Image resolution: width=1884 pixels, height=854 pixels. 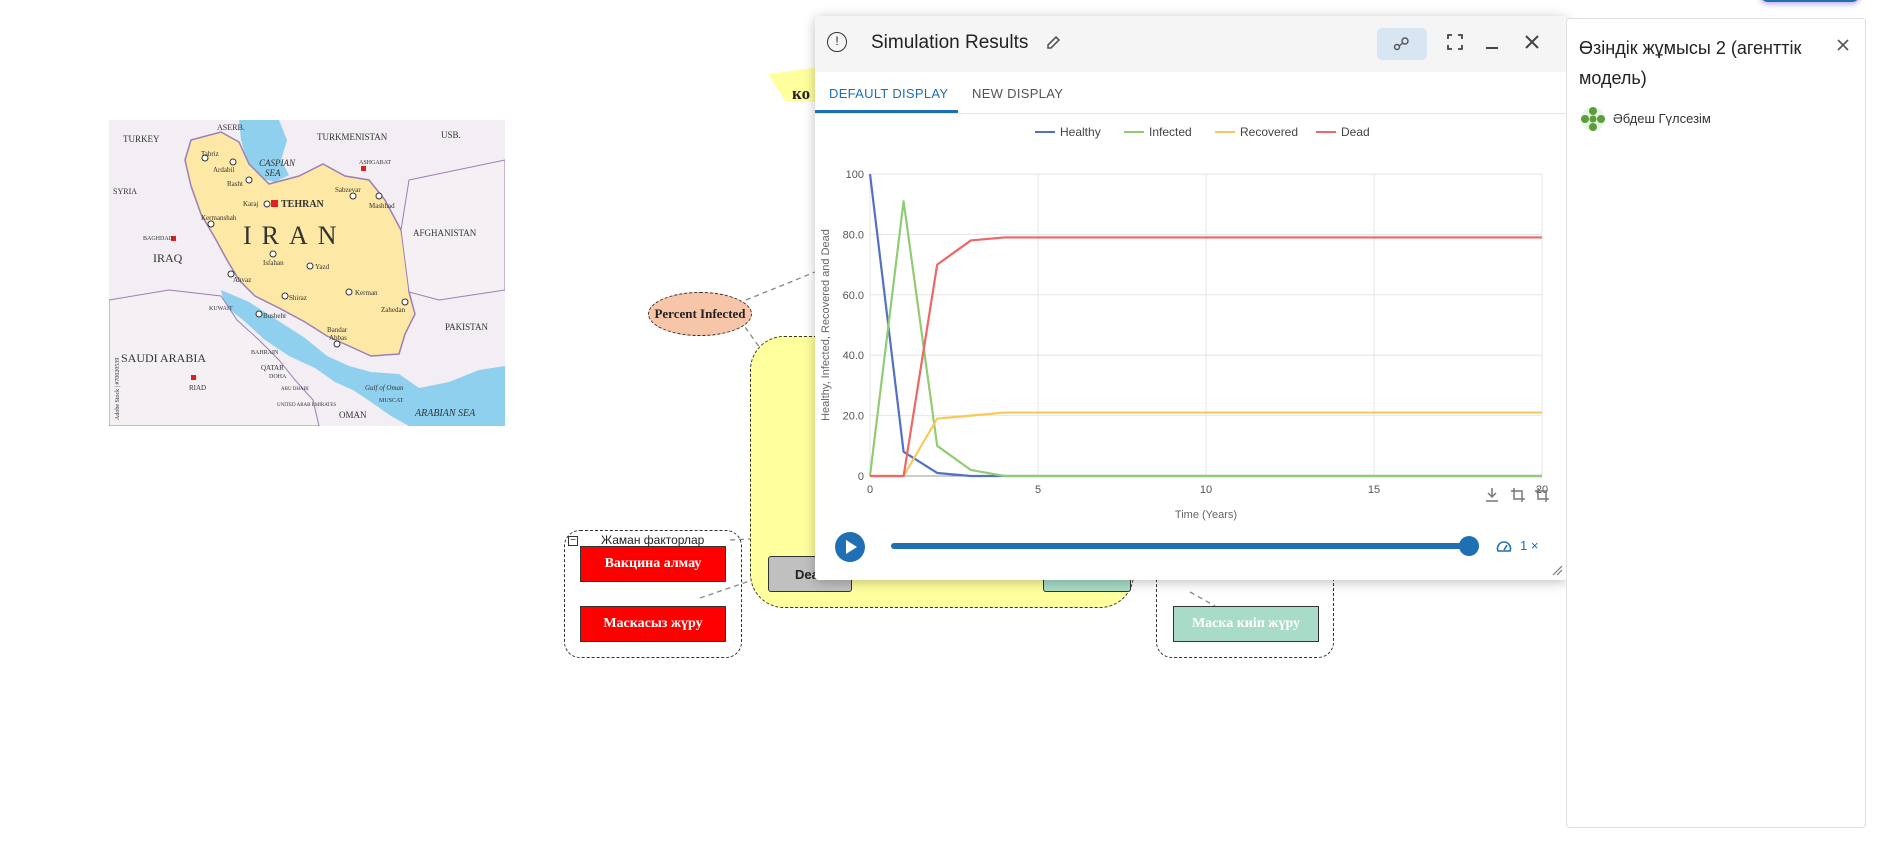 I want to click on sensitivity-button, so click(x=1402, y=44).